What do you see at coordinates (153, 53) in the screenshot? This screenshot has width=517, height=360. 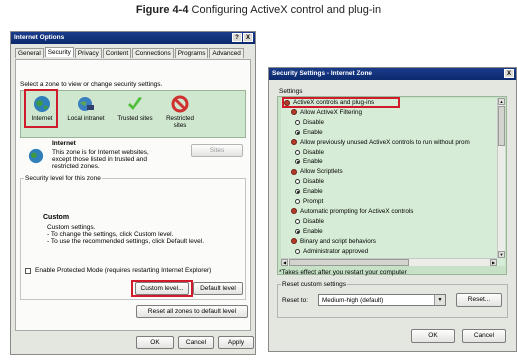 I see `tab-connections: Connections` at bounding box center [153, 53].